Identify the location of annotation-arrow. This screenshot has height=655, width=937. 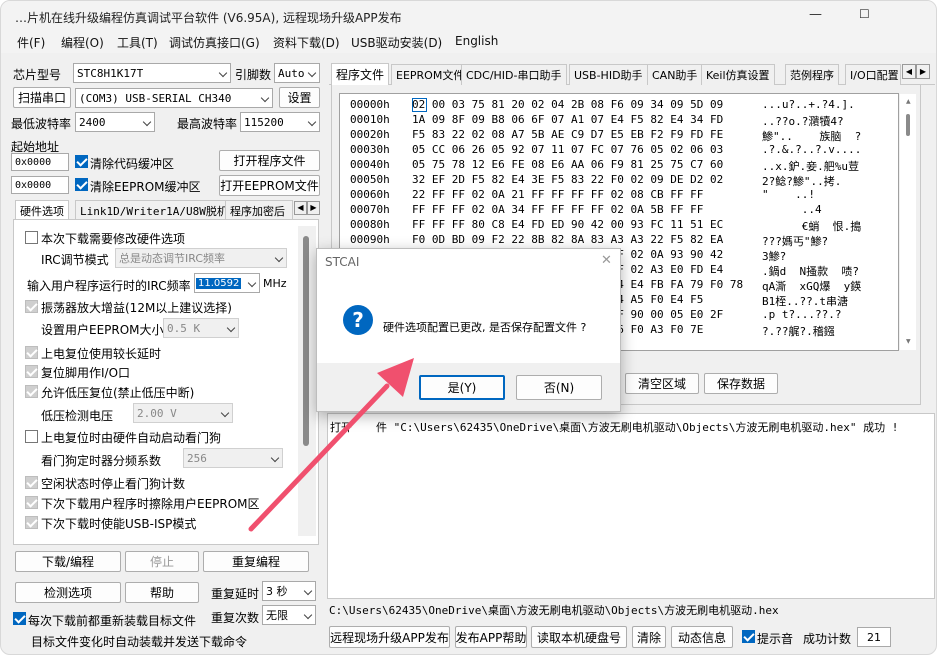
(331, 445).